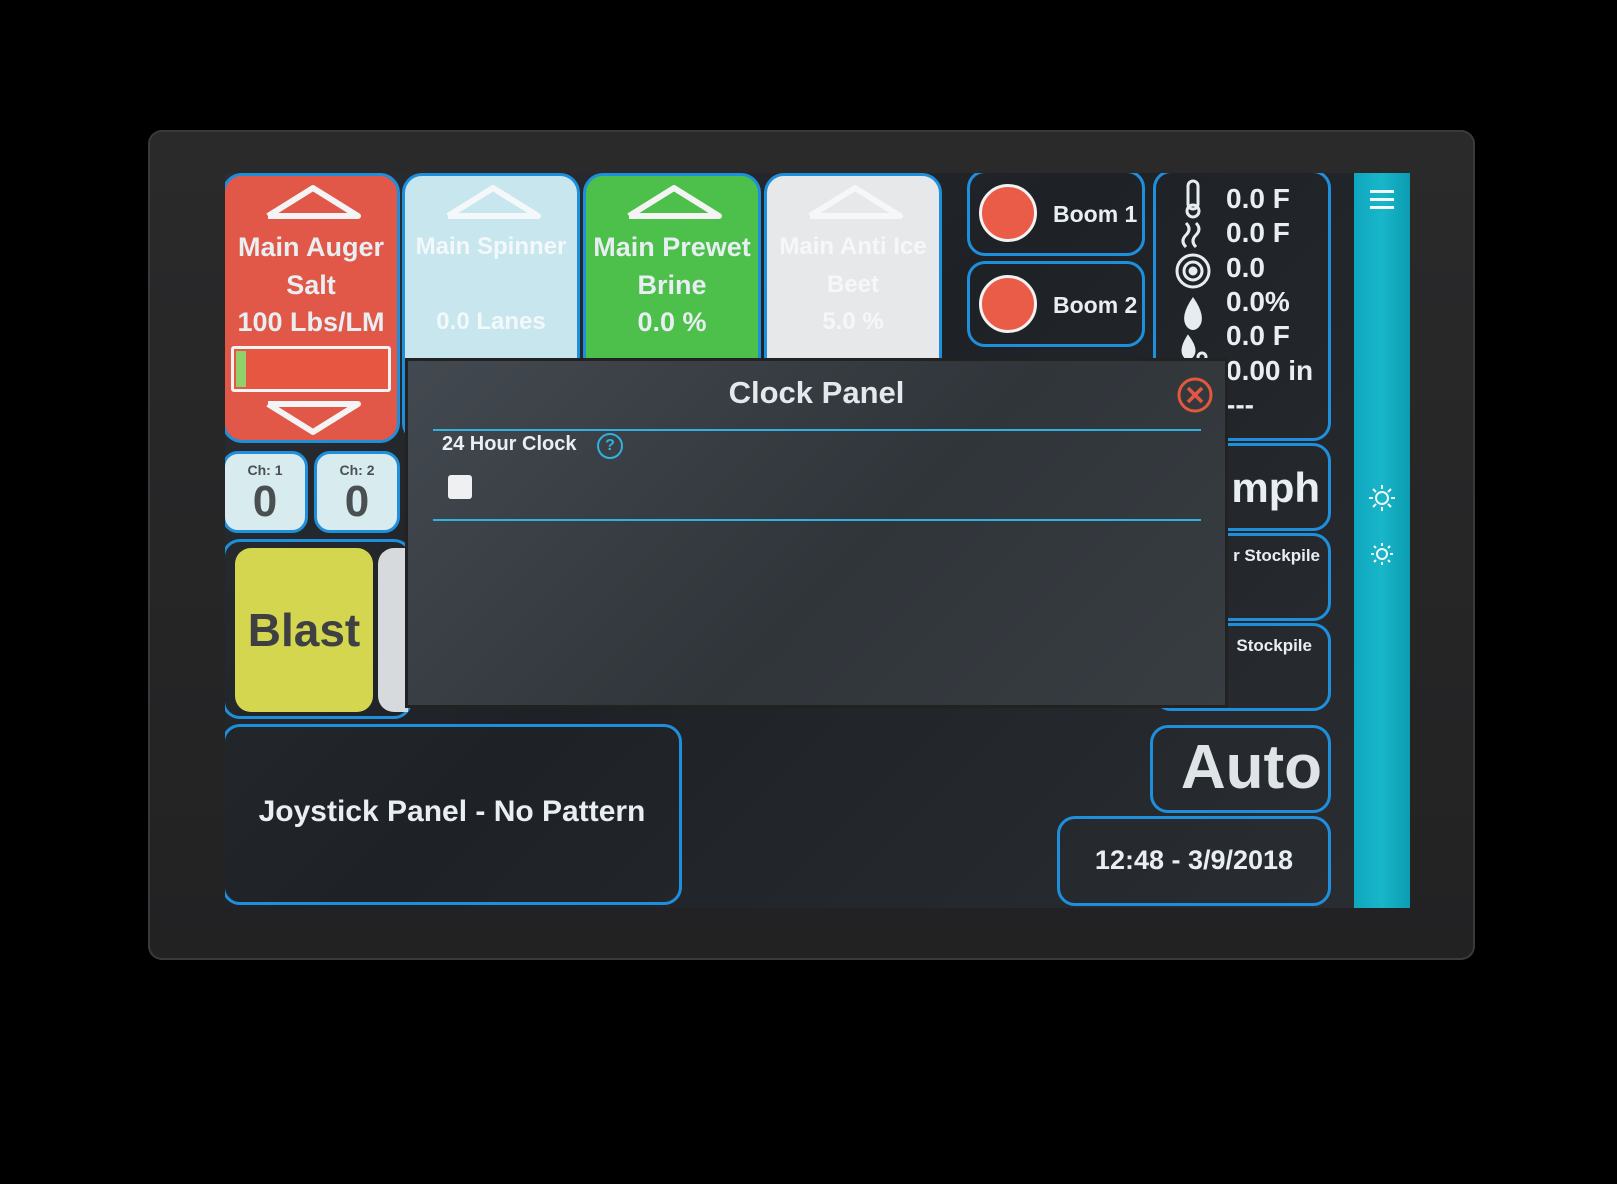 This screenshot has width=1617, height=1184. Describe the element at coordinates (509, 444) in the screenshot. I see `option-label: 24 Hour Clock` at that location.